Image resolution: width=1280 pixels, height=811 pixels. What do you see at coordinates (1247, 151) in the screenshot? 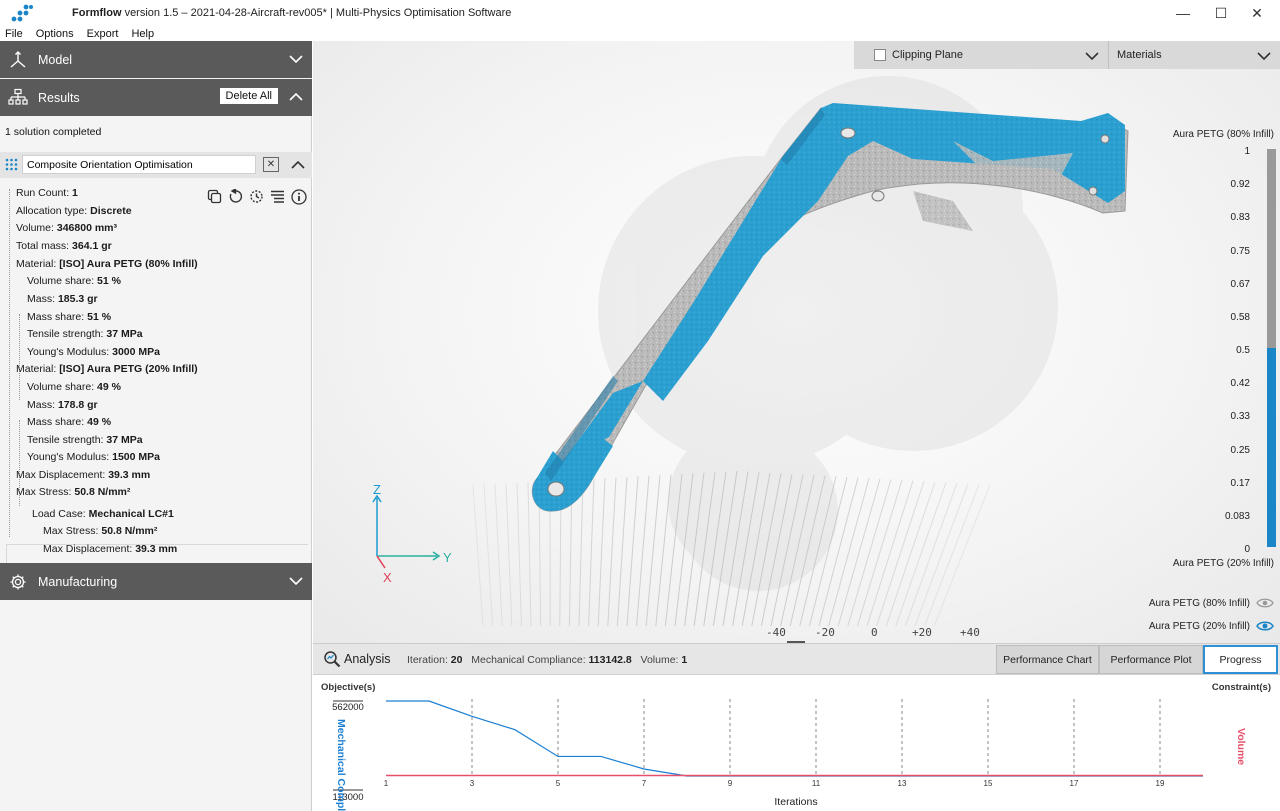
I see `legend-tick-label: 1` at bounding box center [1247, 151].